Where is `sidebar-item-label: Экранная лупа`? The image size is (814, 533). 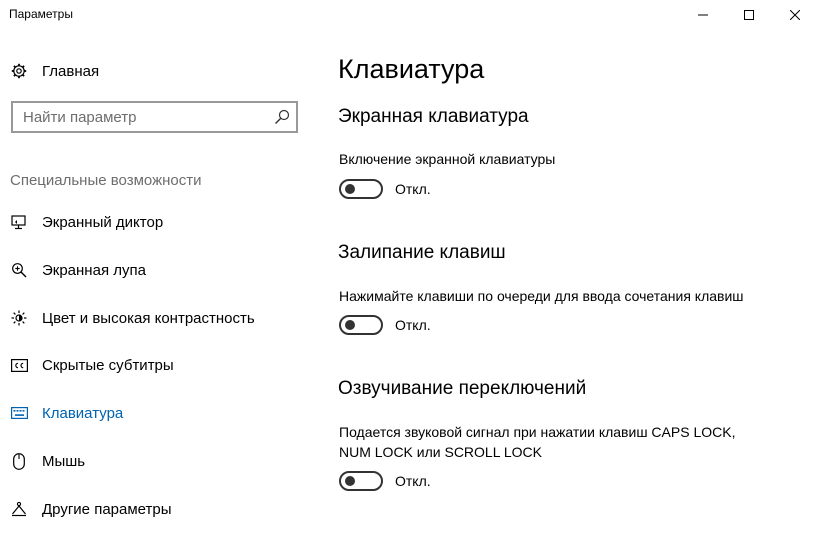
sidebar-item-label: Экранная лупа is located at coordinates (94, 270).